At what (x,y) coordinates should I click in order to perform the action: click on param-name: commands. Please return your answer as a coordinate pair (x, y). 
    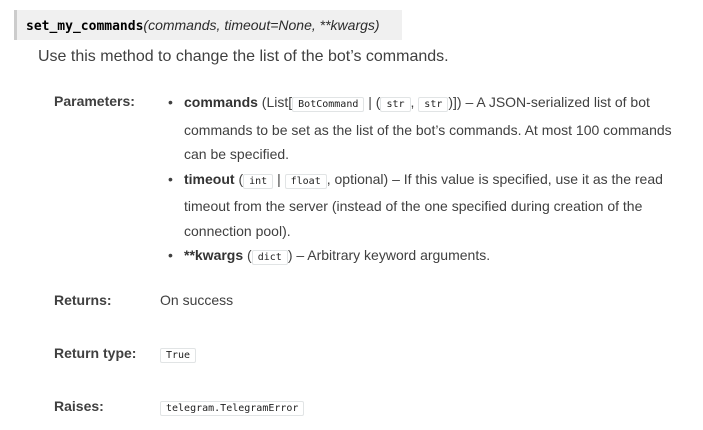
    Looking at the image, I should click on (221, 102).